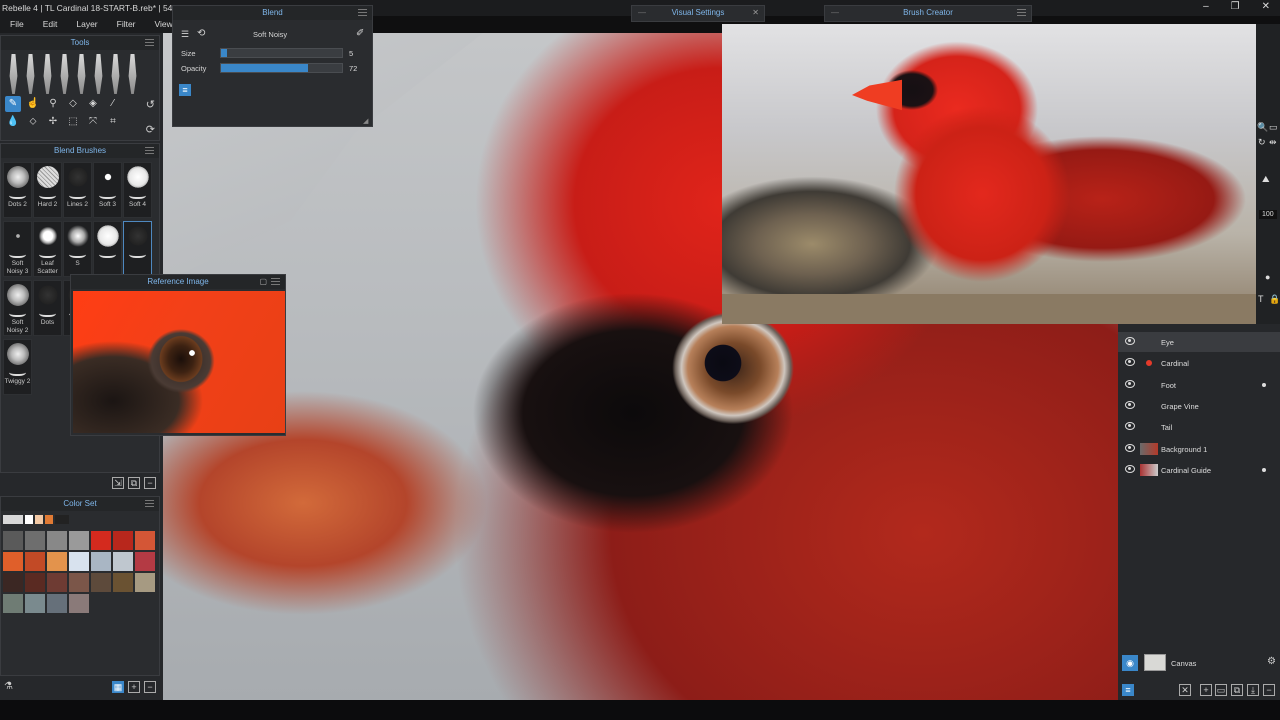 This screenshot has height=720, width=1280. I want to click on eraser-tool-icon: ◇, so click(73, 104).